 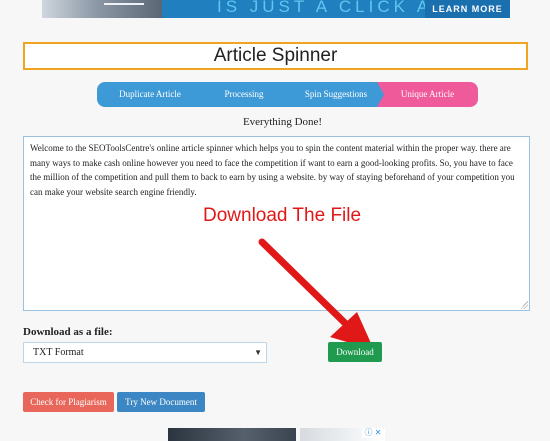 I want to click on format-select: TXT Format ▼, so click(x=145, y=352).